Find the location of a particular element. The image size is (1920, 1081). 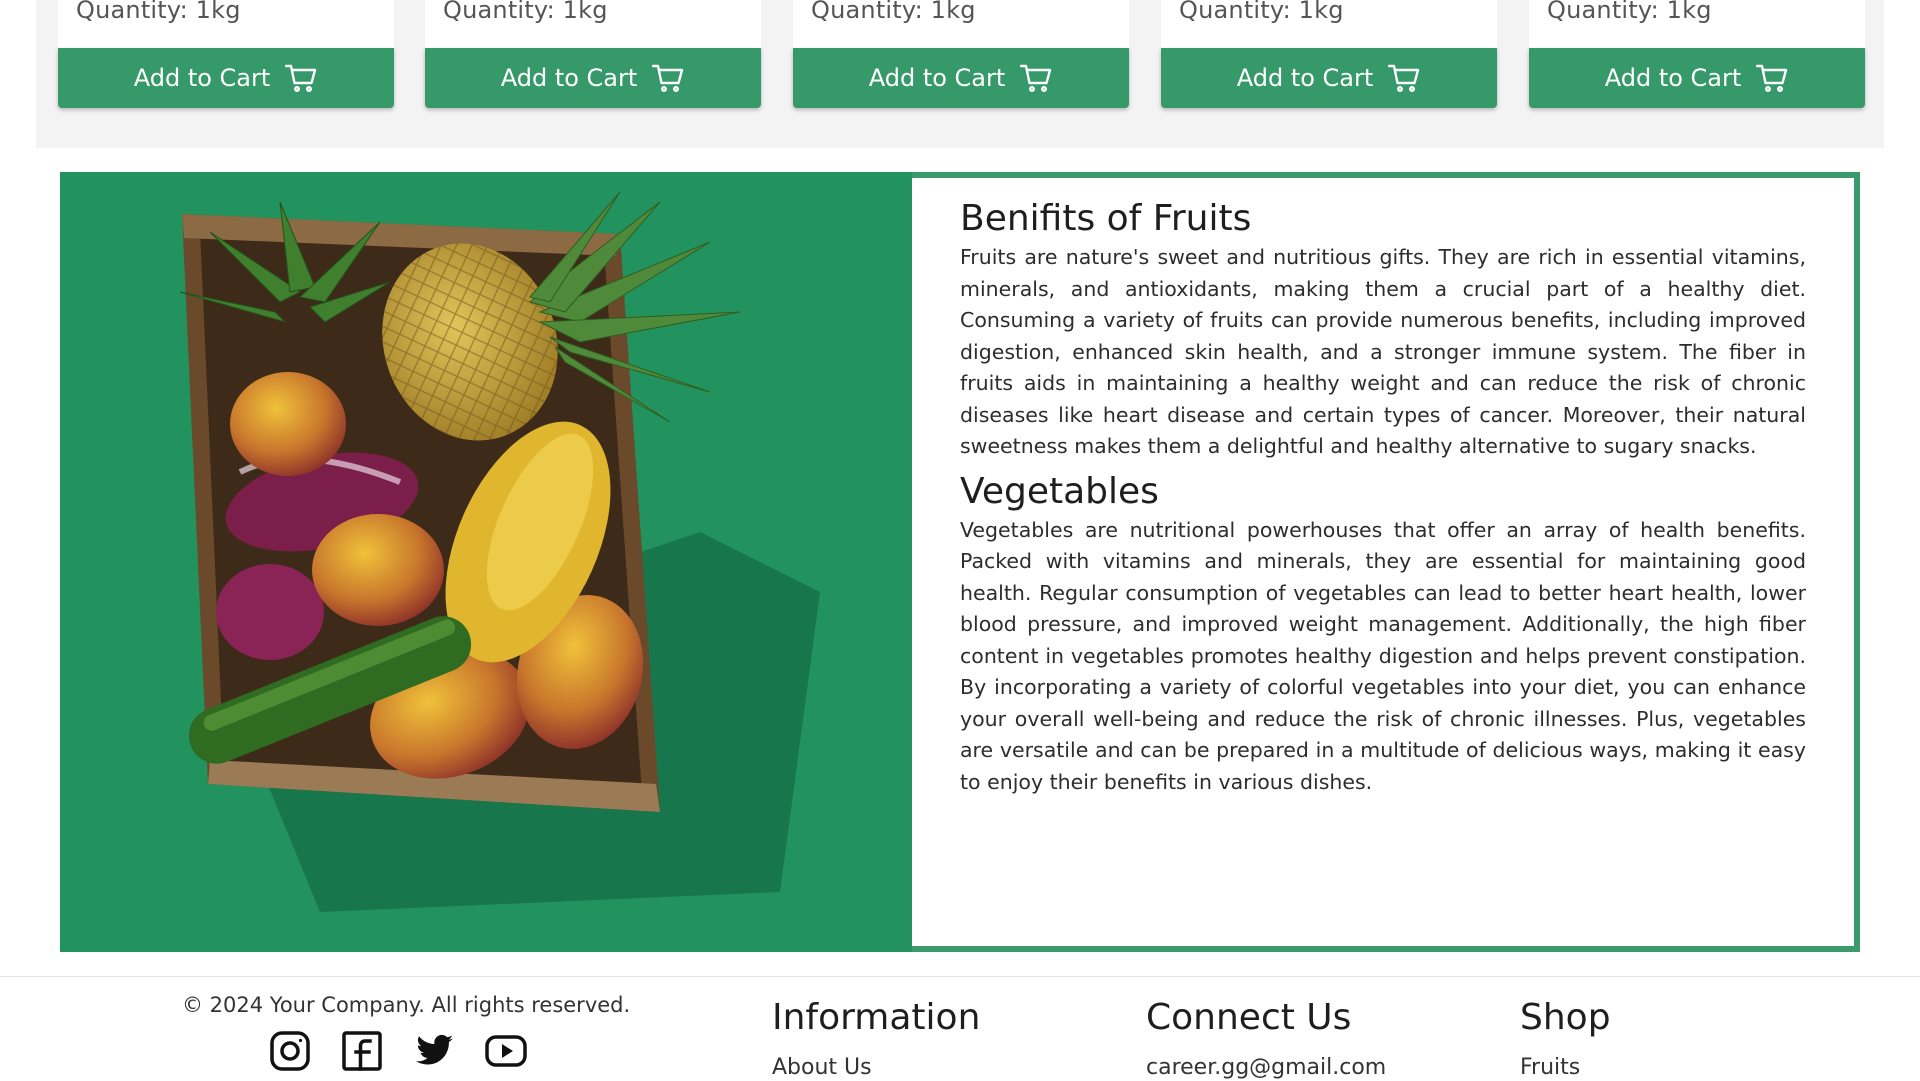

footer-link-fruits: Fruits is located at coordinates (1565, 1067).